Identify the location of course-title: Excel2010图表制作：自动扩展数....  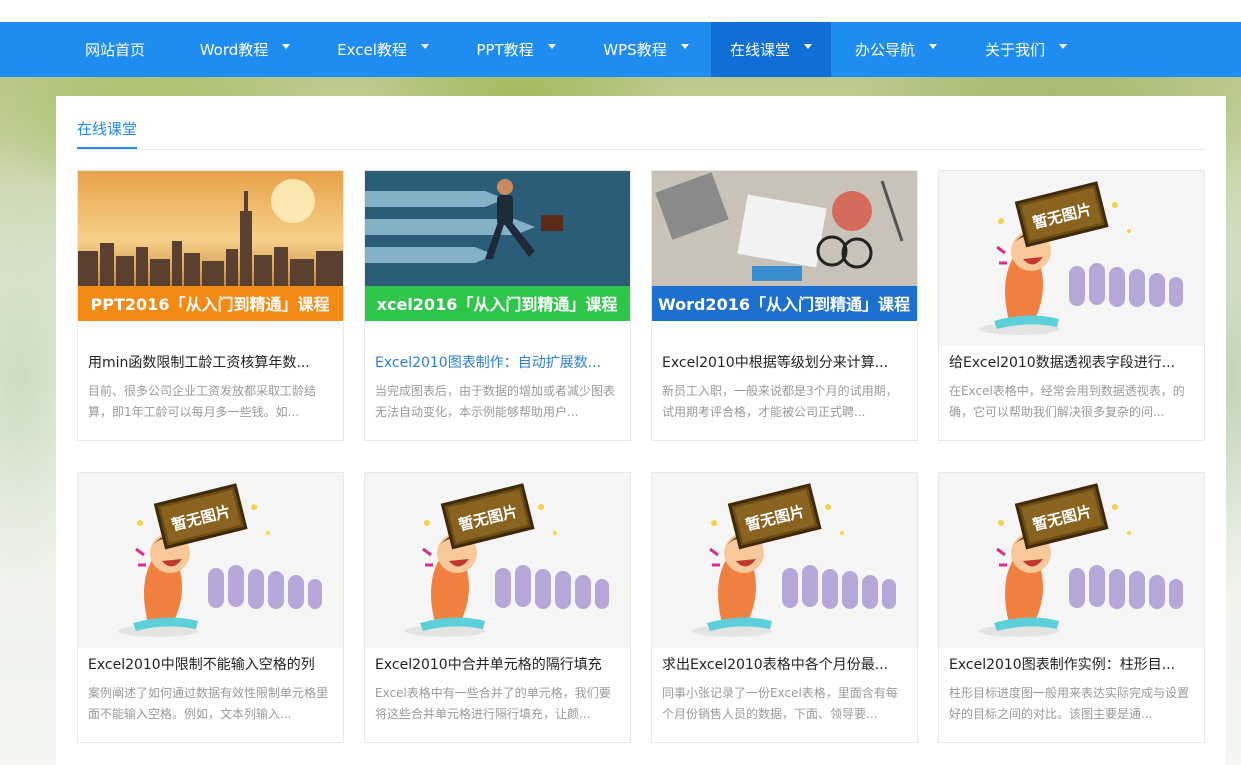
(498, 362).